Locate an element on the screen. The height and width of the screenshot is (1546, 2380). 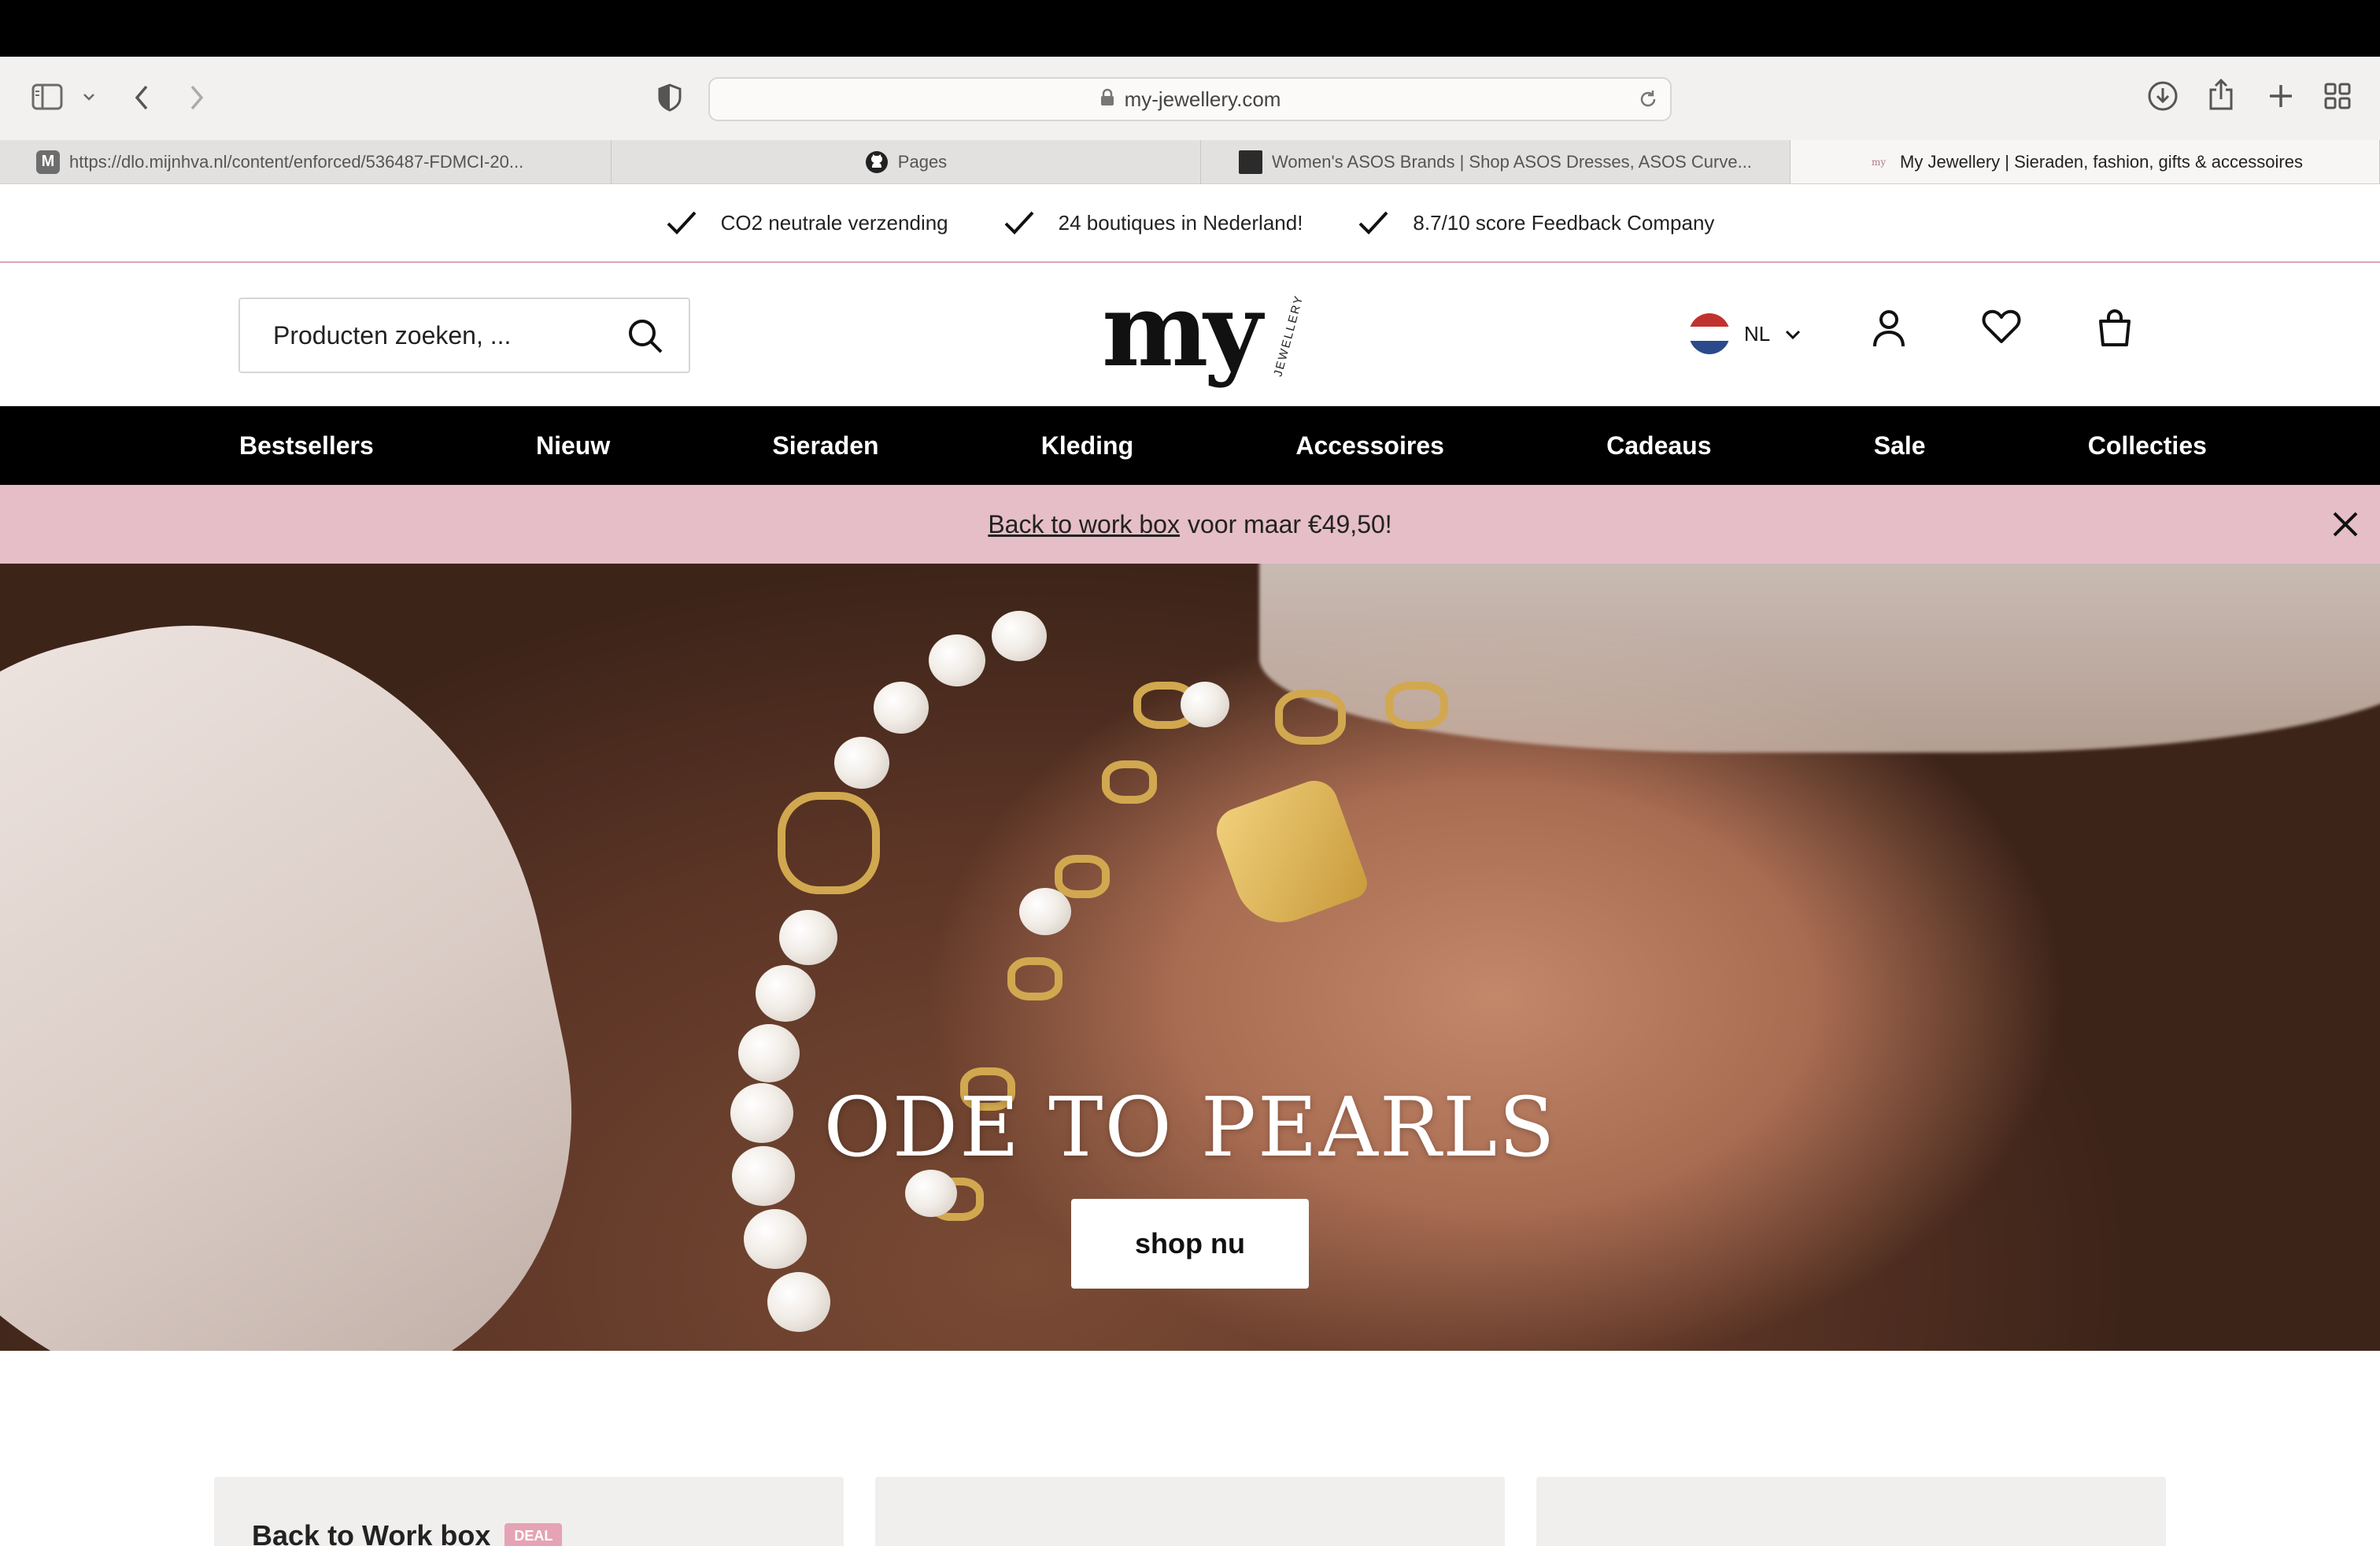
logo-text: my is located at coordinates (1182, 331).